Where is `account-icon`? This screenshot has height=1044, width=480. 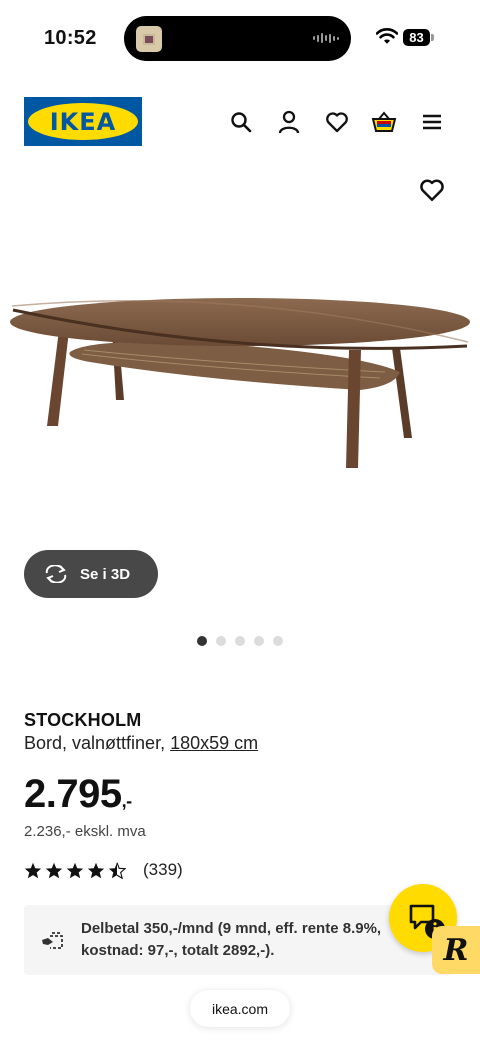
account-icon is located at coordinates (289, 122).